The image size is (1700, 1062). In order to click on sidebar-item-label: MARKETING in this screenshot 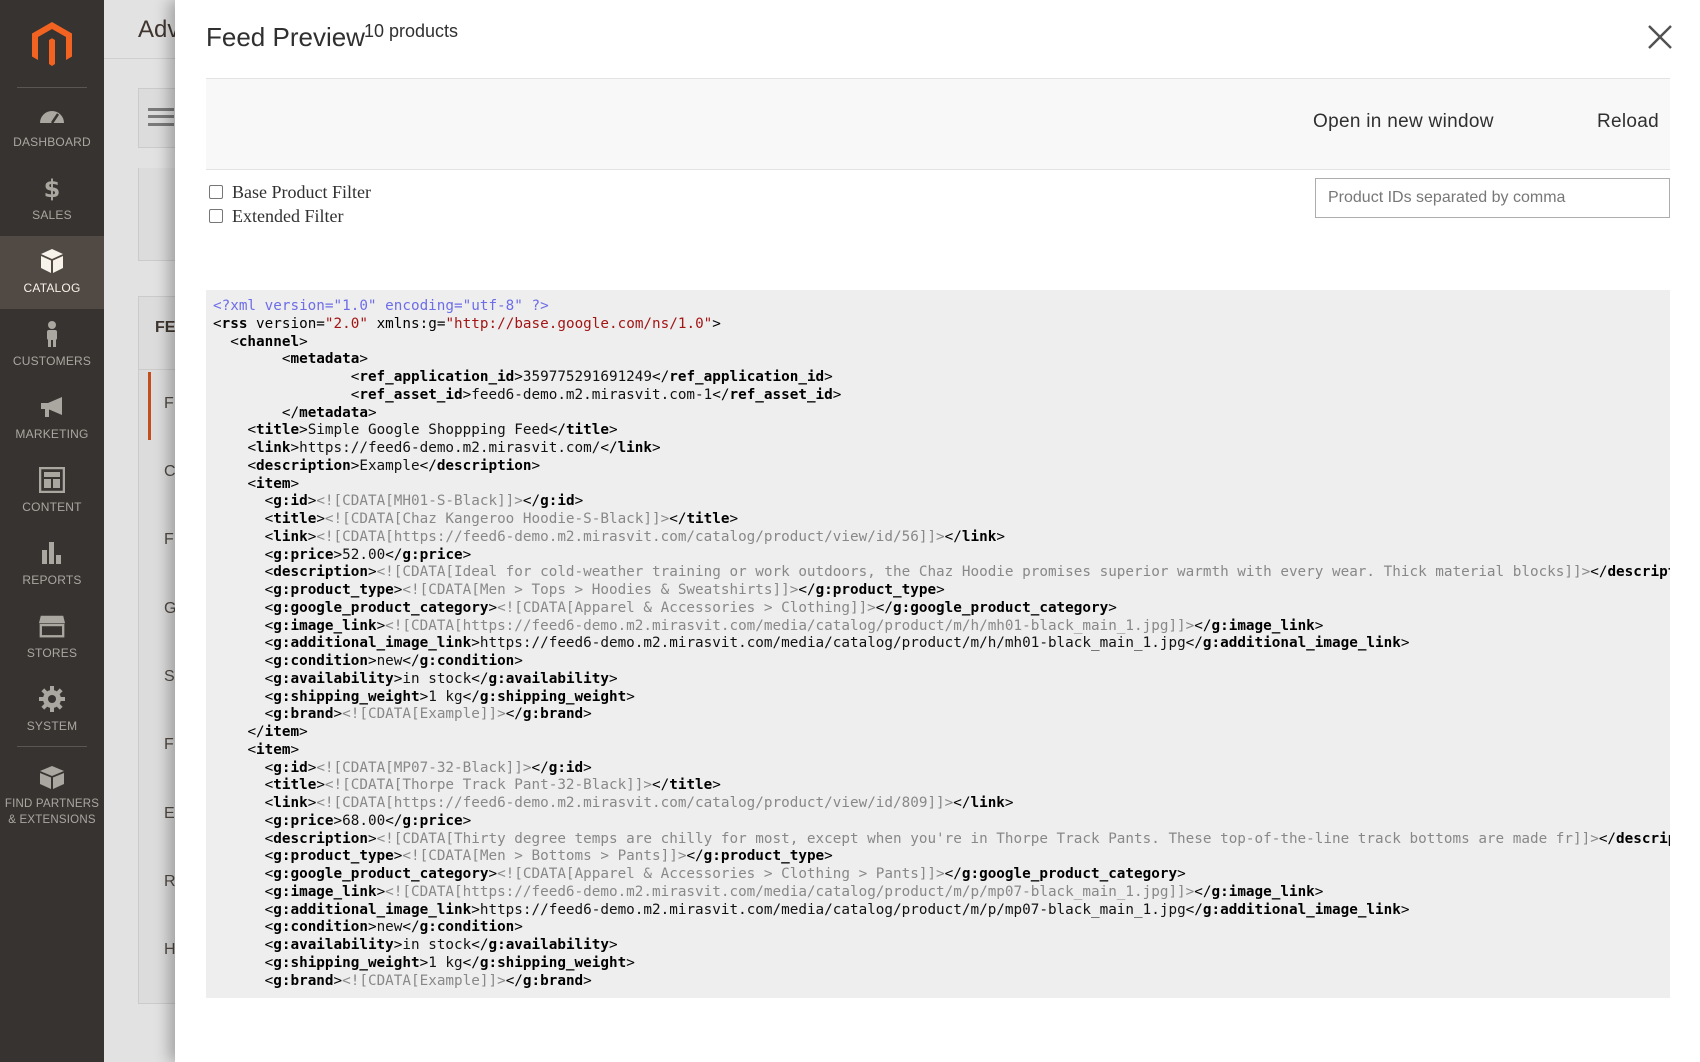, I will do `click(52, 434)`.